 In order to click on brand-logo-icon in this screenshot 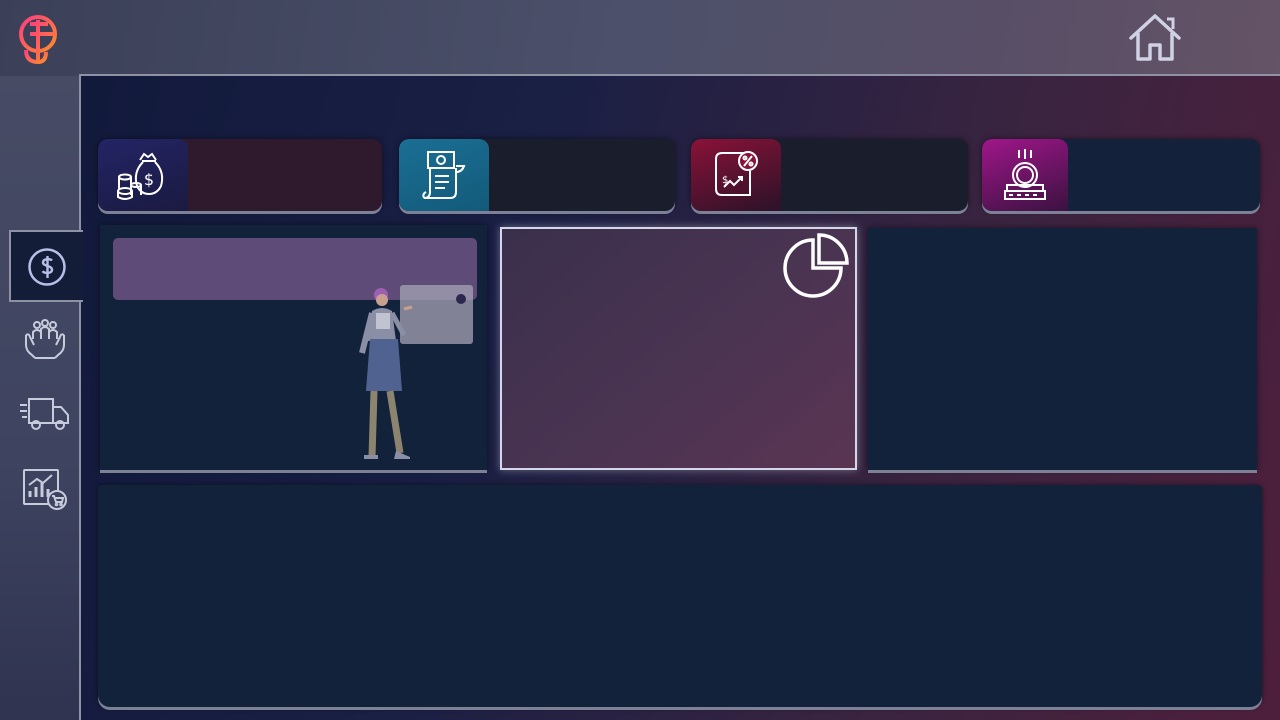, I will do `click(41, 39)`.